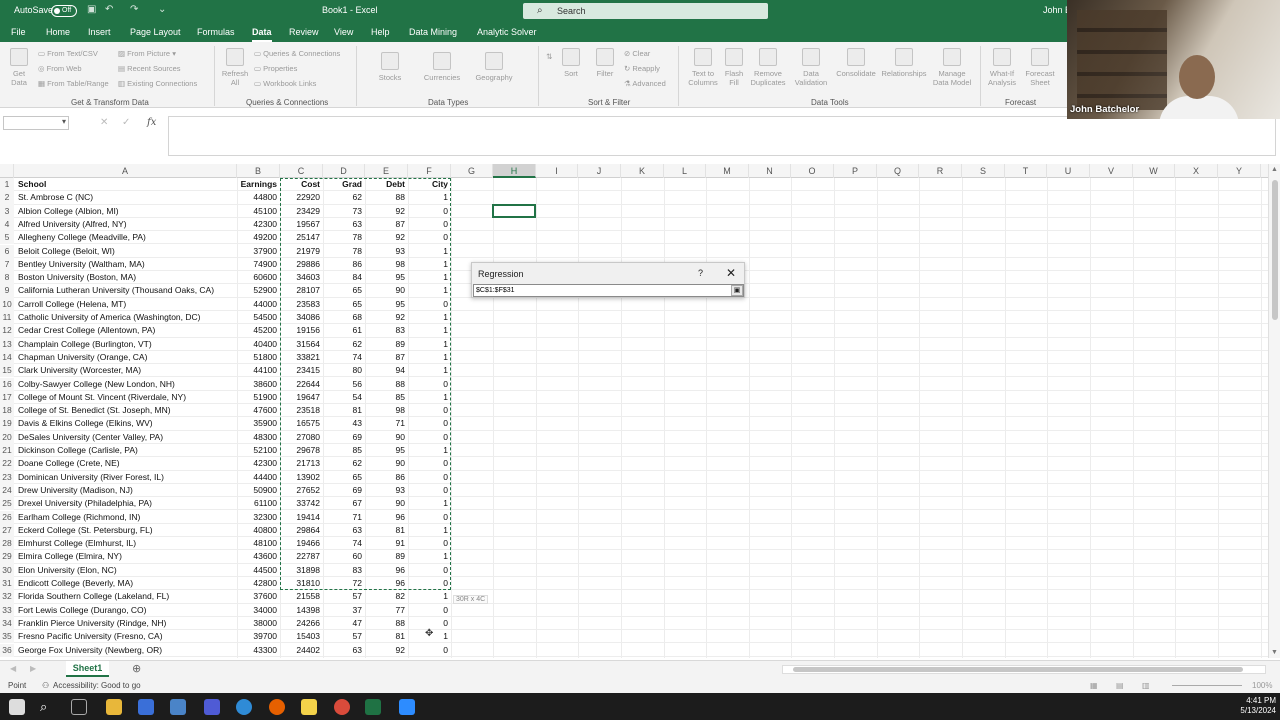 The image size is (1280, 720). What do you see at coordinates (275, 68) in the screenshot?
I see `properties-button: ▭ Properties` at bounding box center [275, 68].